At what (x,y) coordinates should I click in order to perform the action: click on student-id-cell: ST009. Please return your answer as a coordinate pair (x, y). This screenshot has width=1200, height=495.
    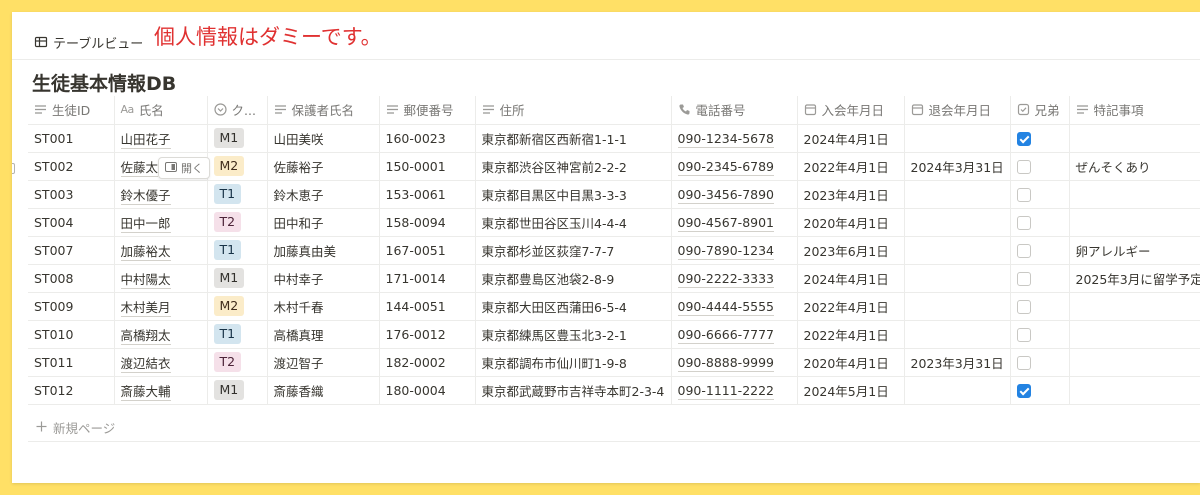
    Looking at the image, I should click on (71, 306).